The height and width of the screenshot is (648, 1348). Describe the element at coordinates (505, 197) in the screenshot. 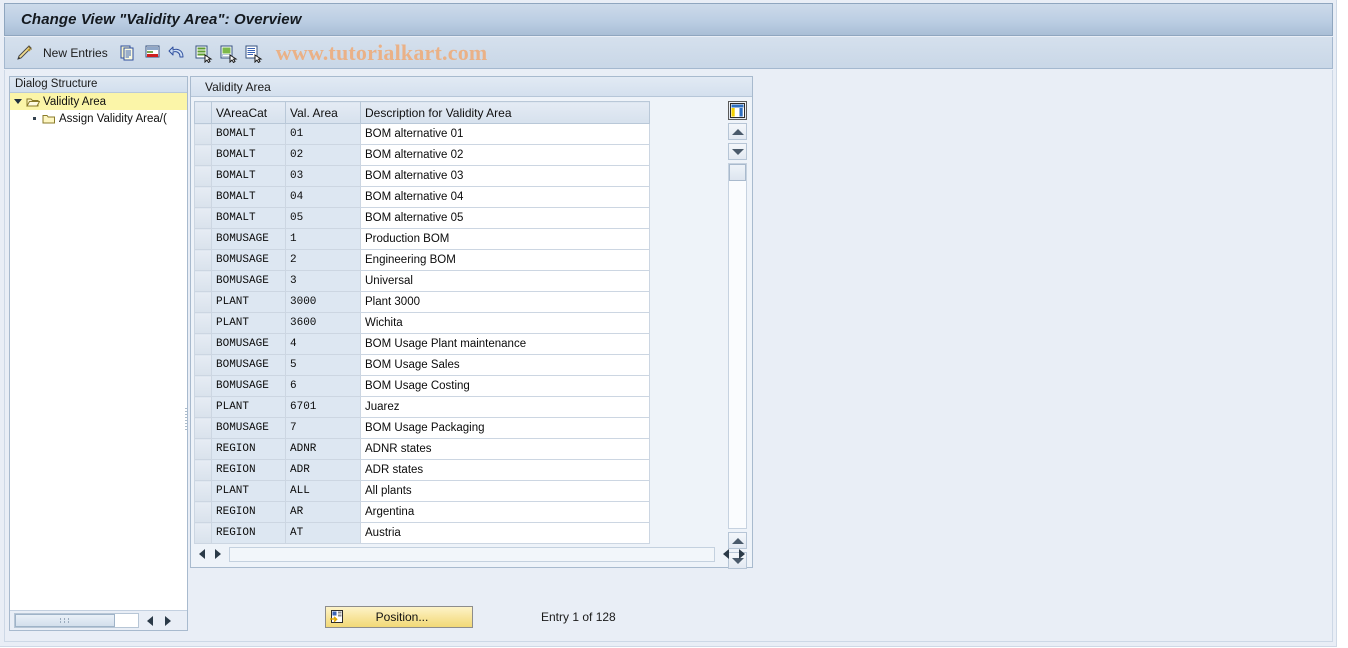

I see `cell-description: BOM alternative 04` at that location.